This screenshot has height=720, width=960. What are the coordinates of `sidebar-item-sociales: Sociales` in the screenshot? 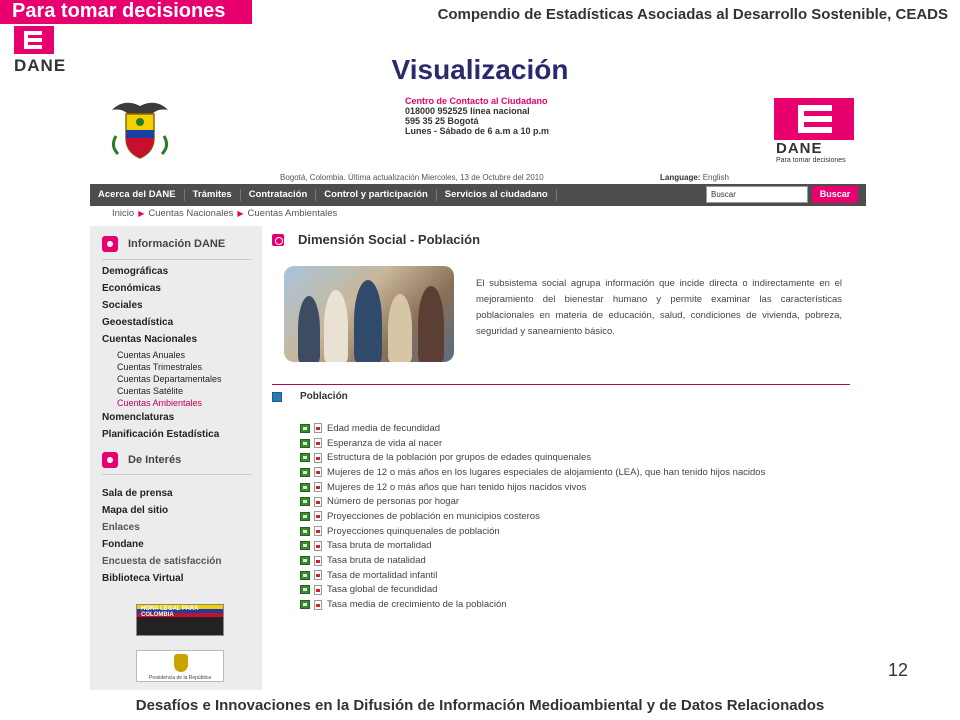 It's located at (122, 305).